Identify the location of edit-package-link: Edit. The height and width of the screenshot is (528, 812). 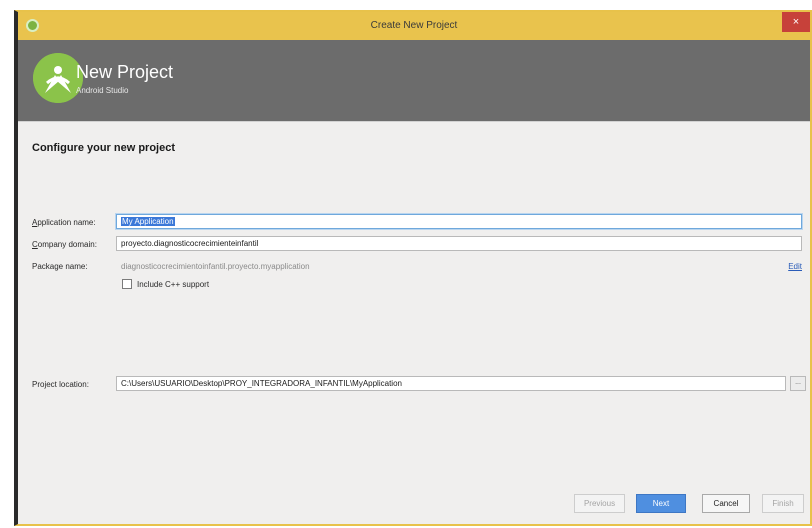
(795, 266).